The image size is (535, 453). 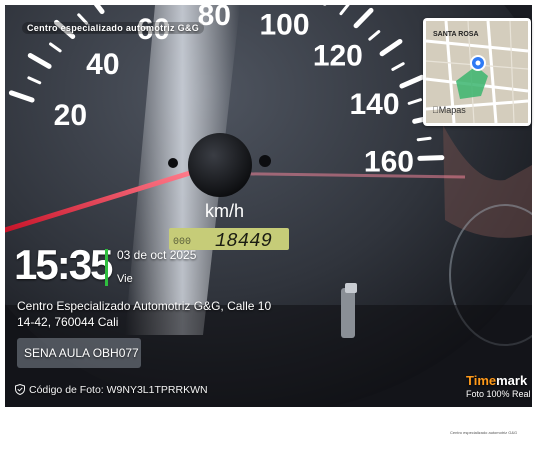 What do you see at coordinates (102, 64) in the screenshot?
I see `dial-number-40: 40` at bounding box center [102, 64].